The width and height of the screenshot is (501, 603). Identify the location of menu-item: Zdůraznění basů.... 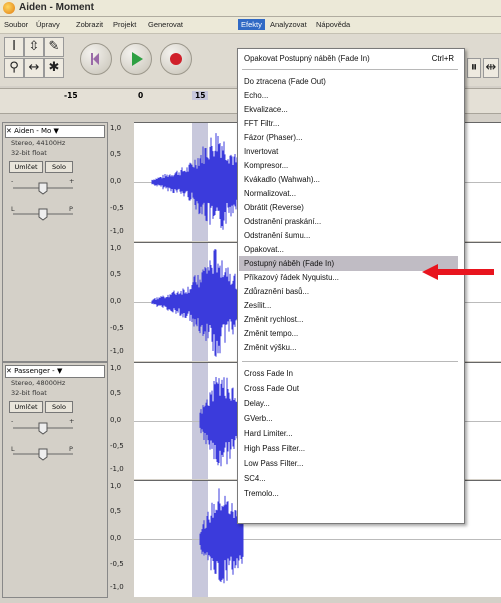
(276, 291).